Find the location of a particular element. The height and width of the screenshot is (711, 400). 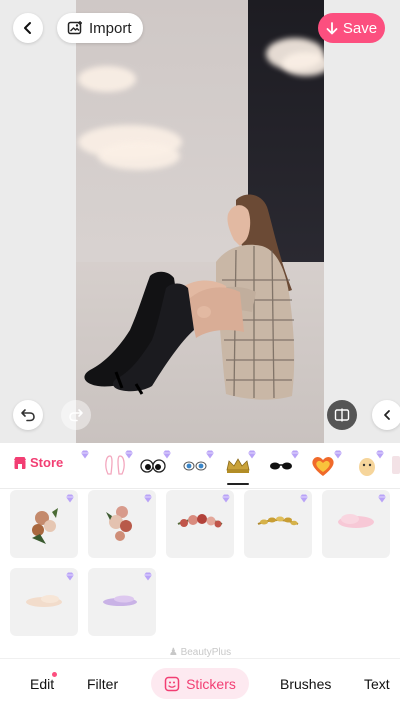

undo-button is located at coordinates (28, 415).